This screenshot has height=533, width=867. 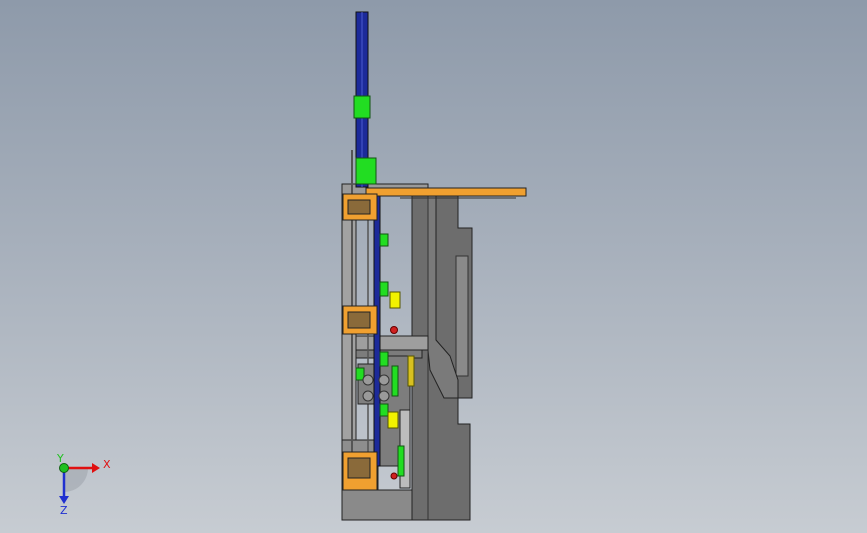 What do you see at coordinates (64, 510) in the screenshot?
I see `z-axis-label: Z` at bounding box center [64, 510].